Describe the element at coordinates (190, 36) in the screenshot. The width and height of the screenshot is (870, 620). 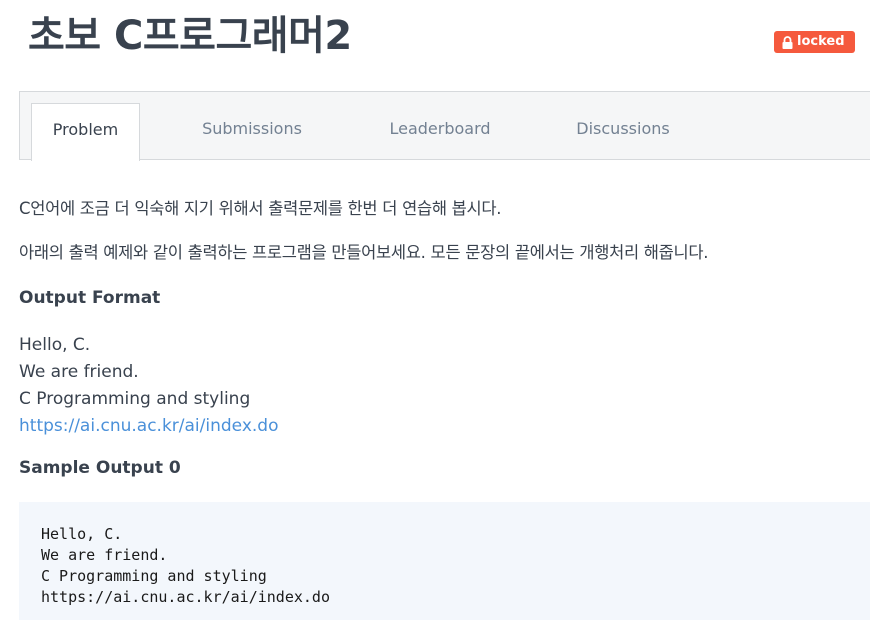
I see `page-title: 초보 C프로그래머2` at that location.